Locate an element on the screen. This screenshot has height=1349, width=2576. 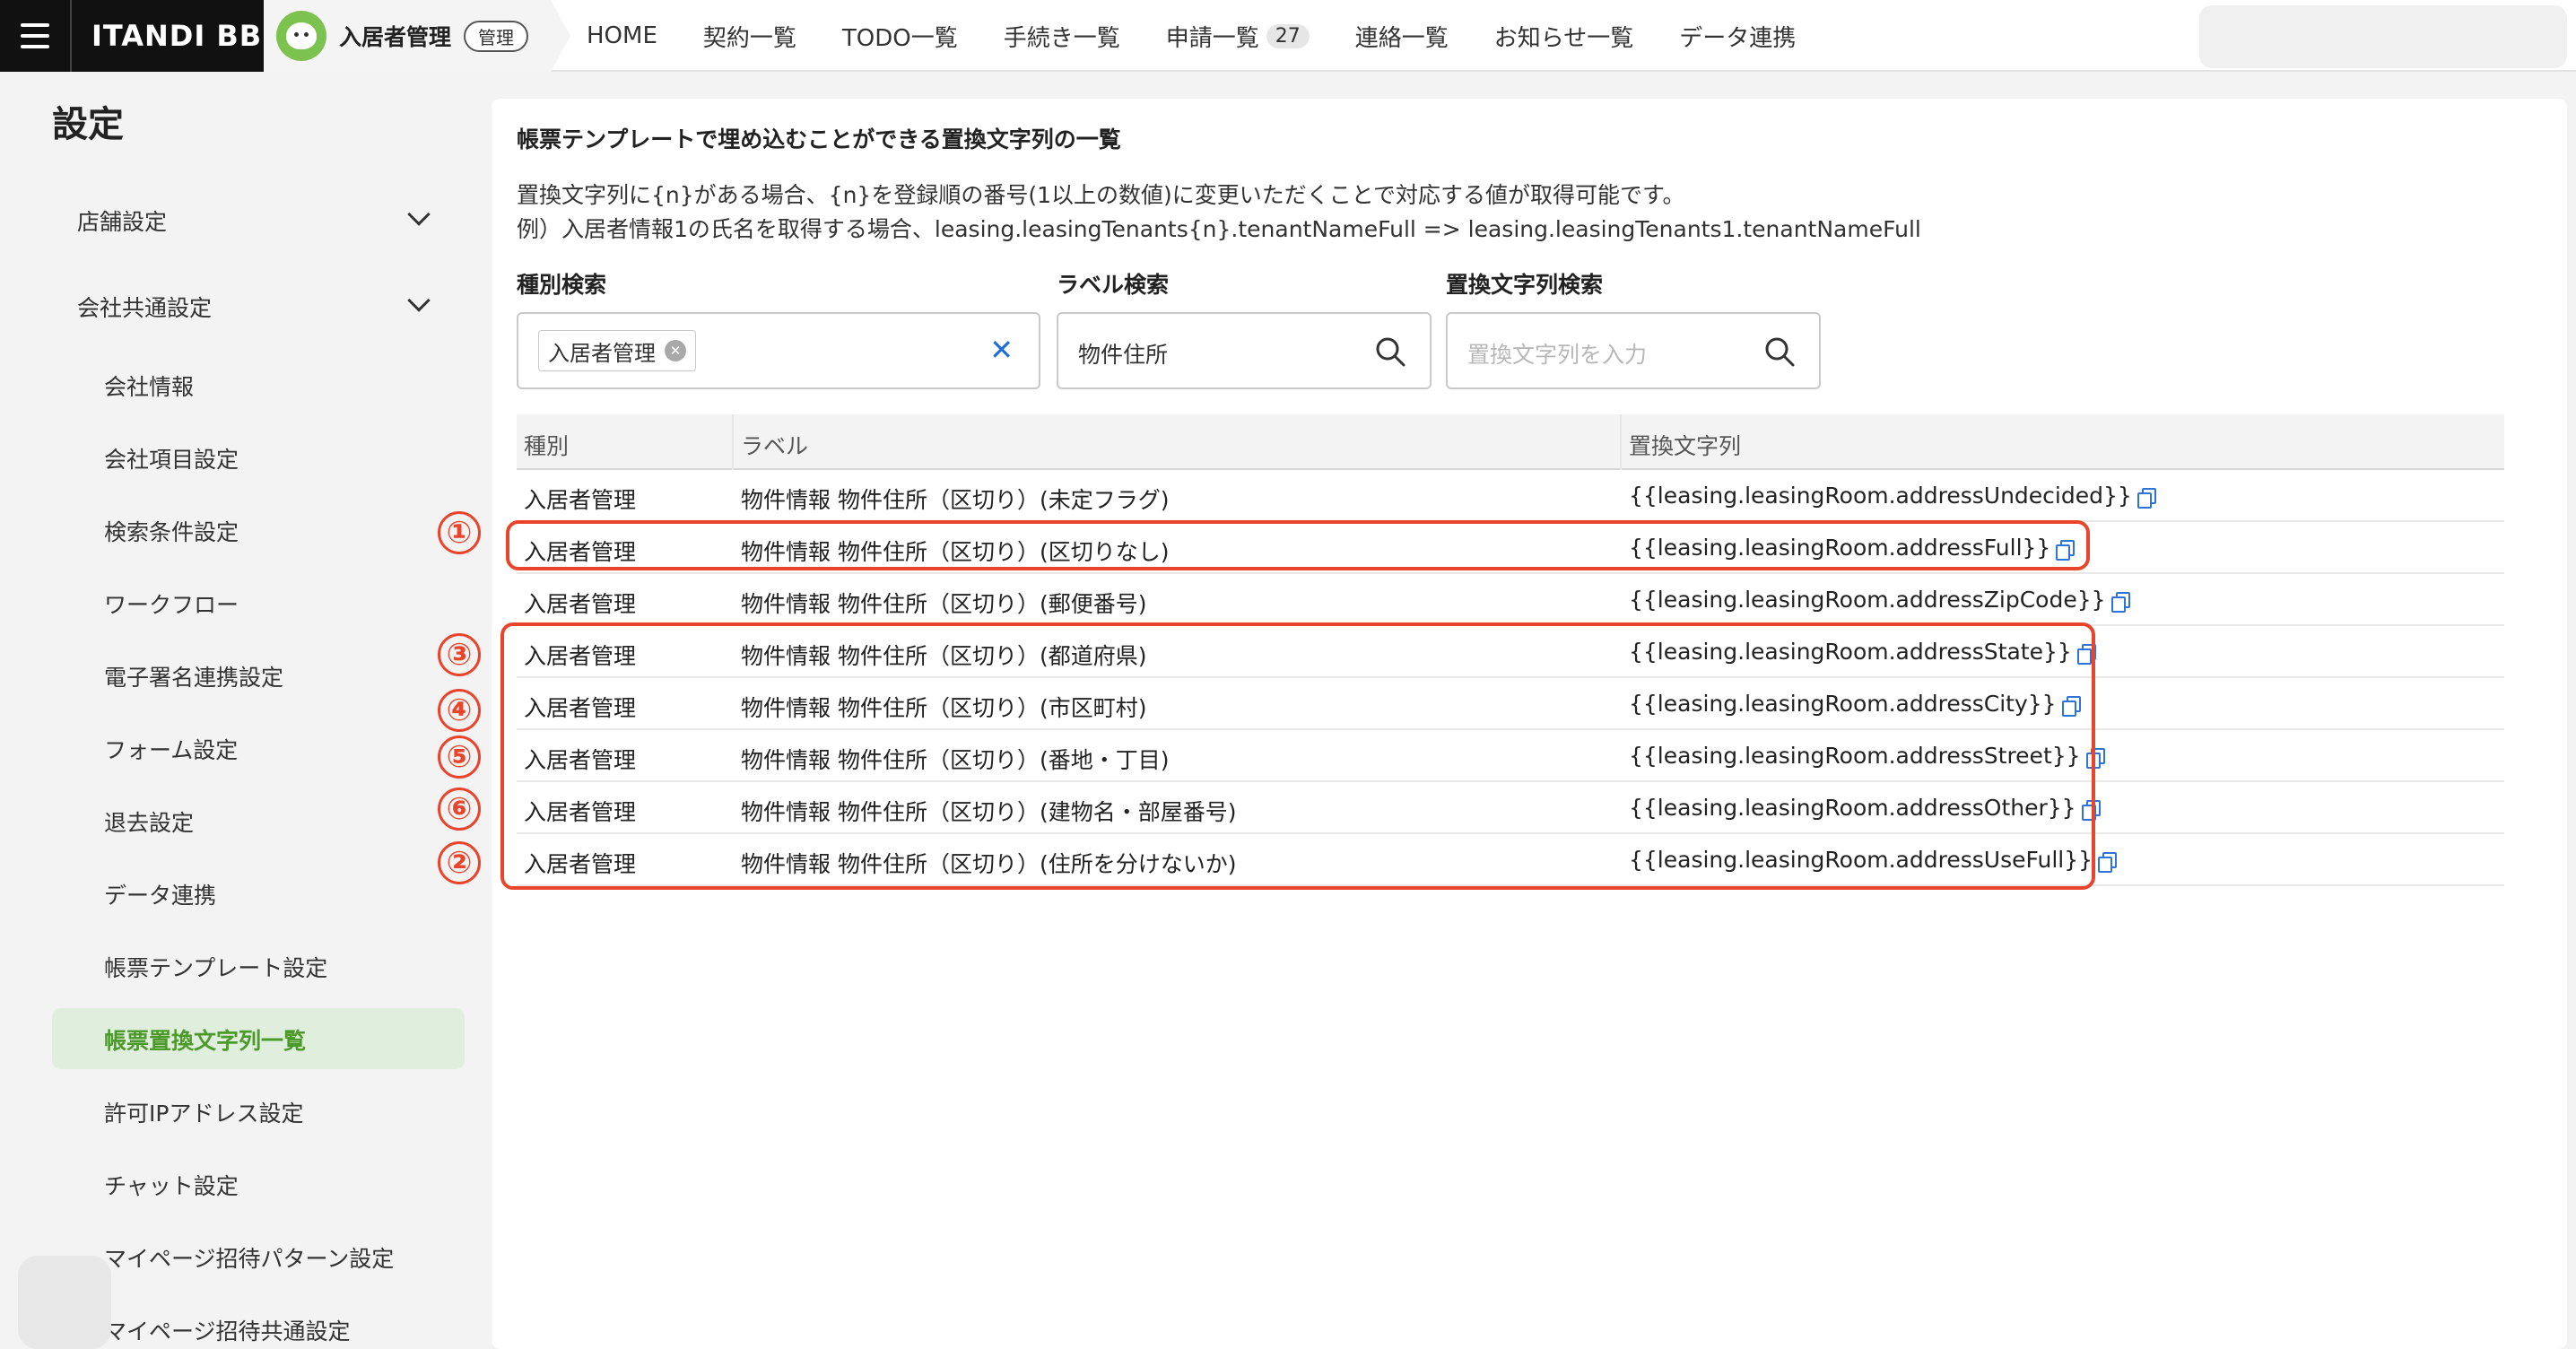
nav-messages: 連絡一覧 is located at coordinates (1402, 36).